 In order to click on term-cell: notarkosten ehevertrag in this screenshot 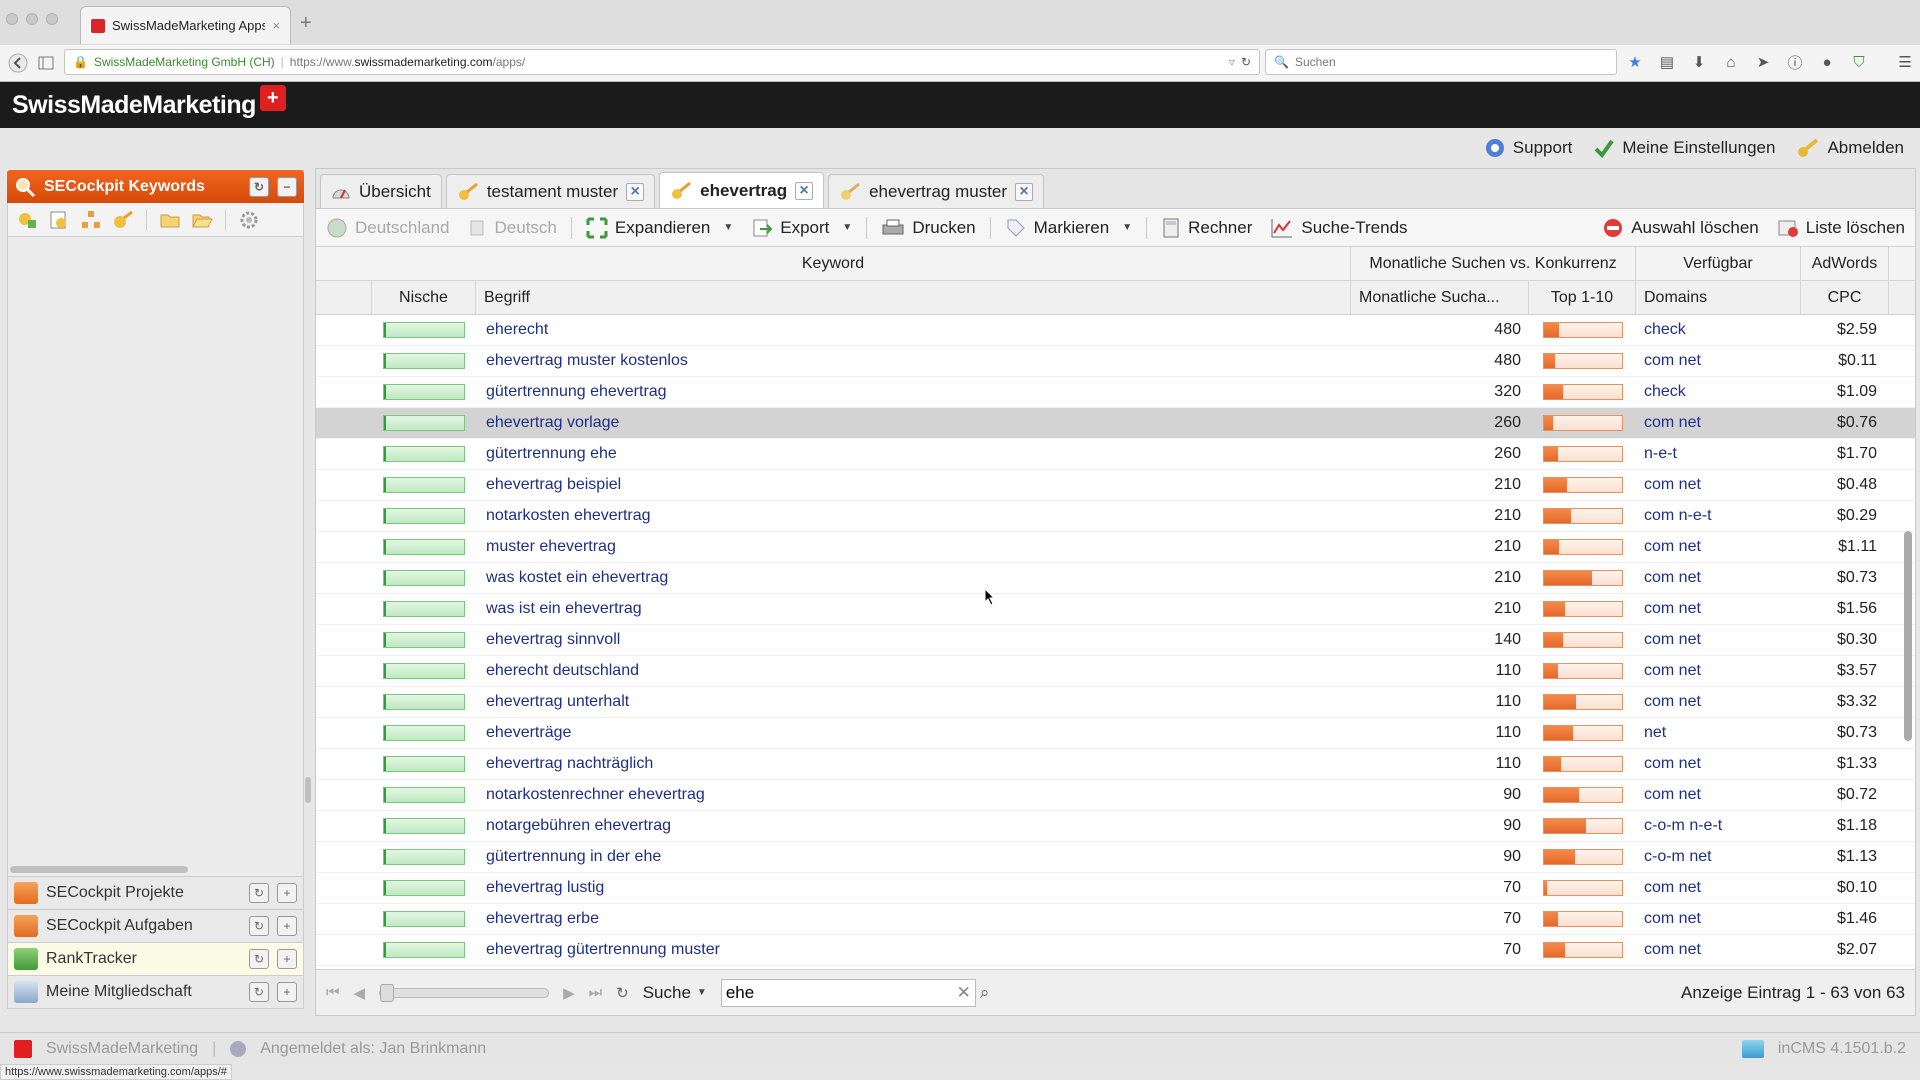, I will do `click(913, 516)`.